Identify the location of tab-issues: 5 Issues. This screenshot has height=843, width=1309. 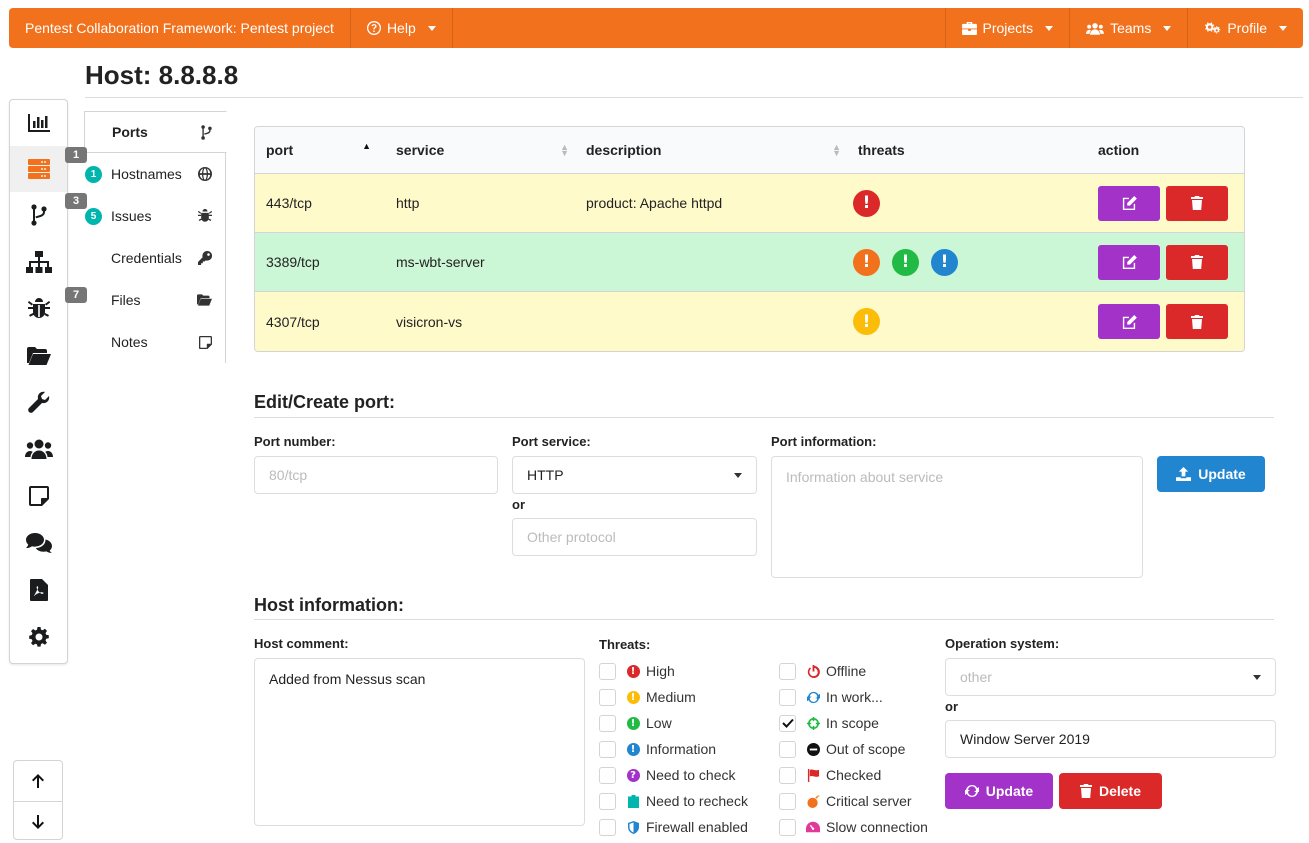
(155, 216).